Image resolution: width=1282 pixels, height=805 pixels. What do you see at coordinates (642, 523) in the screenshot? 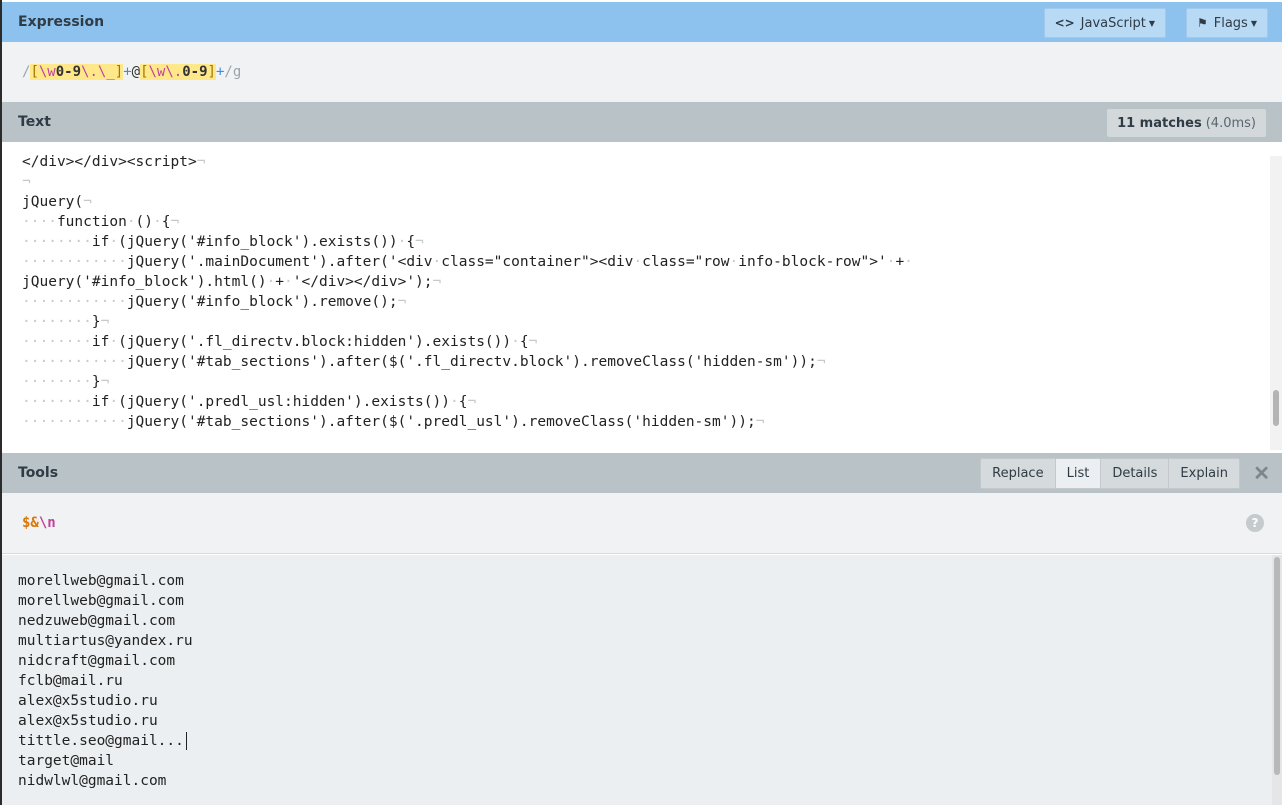
I see `list-expression-editor: $&\n ?` at bounding box center [642, 523].